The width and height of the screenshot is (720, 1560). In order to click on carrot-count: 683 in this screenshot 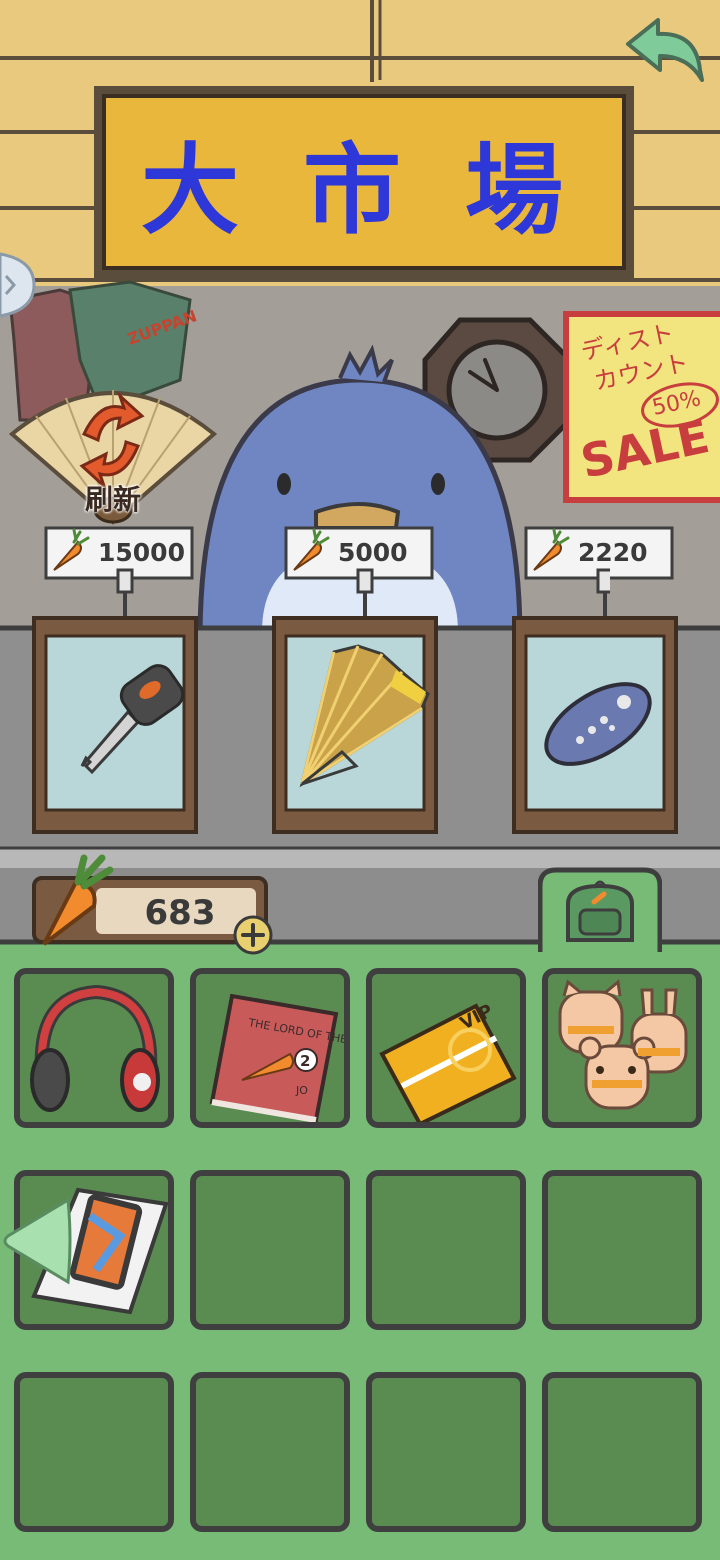, I will do `click(180, 913)`.